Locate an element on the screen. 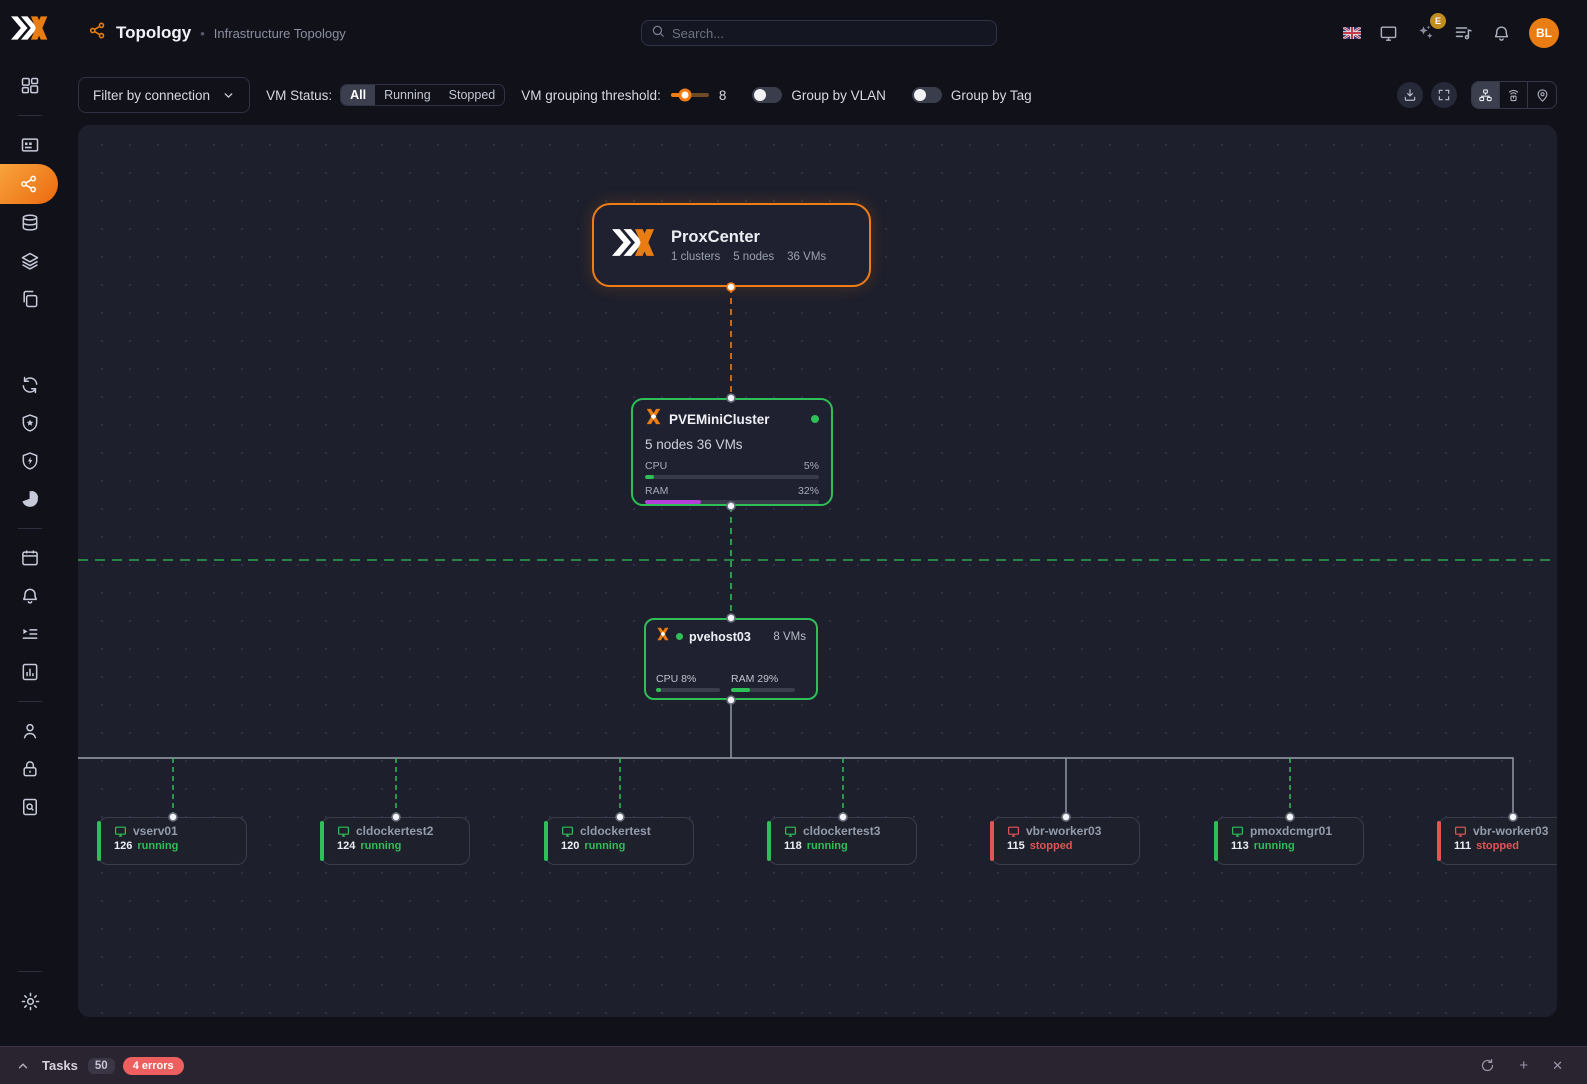 This screenshot has width=1587, height=1084. sidebar-item-security-lock is located at coordinates (30, 769).